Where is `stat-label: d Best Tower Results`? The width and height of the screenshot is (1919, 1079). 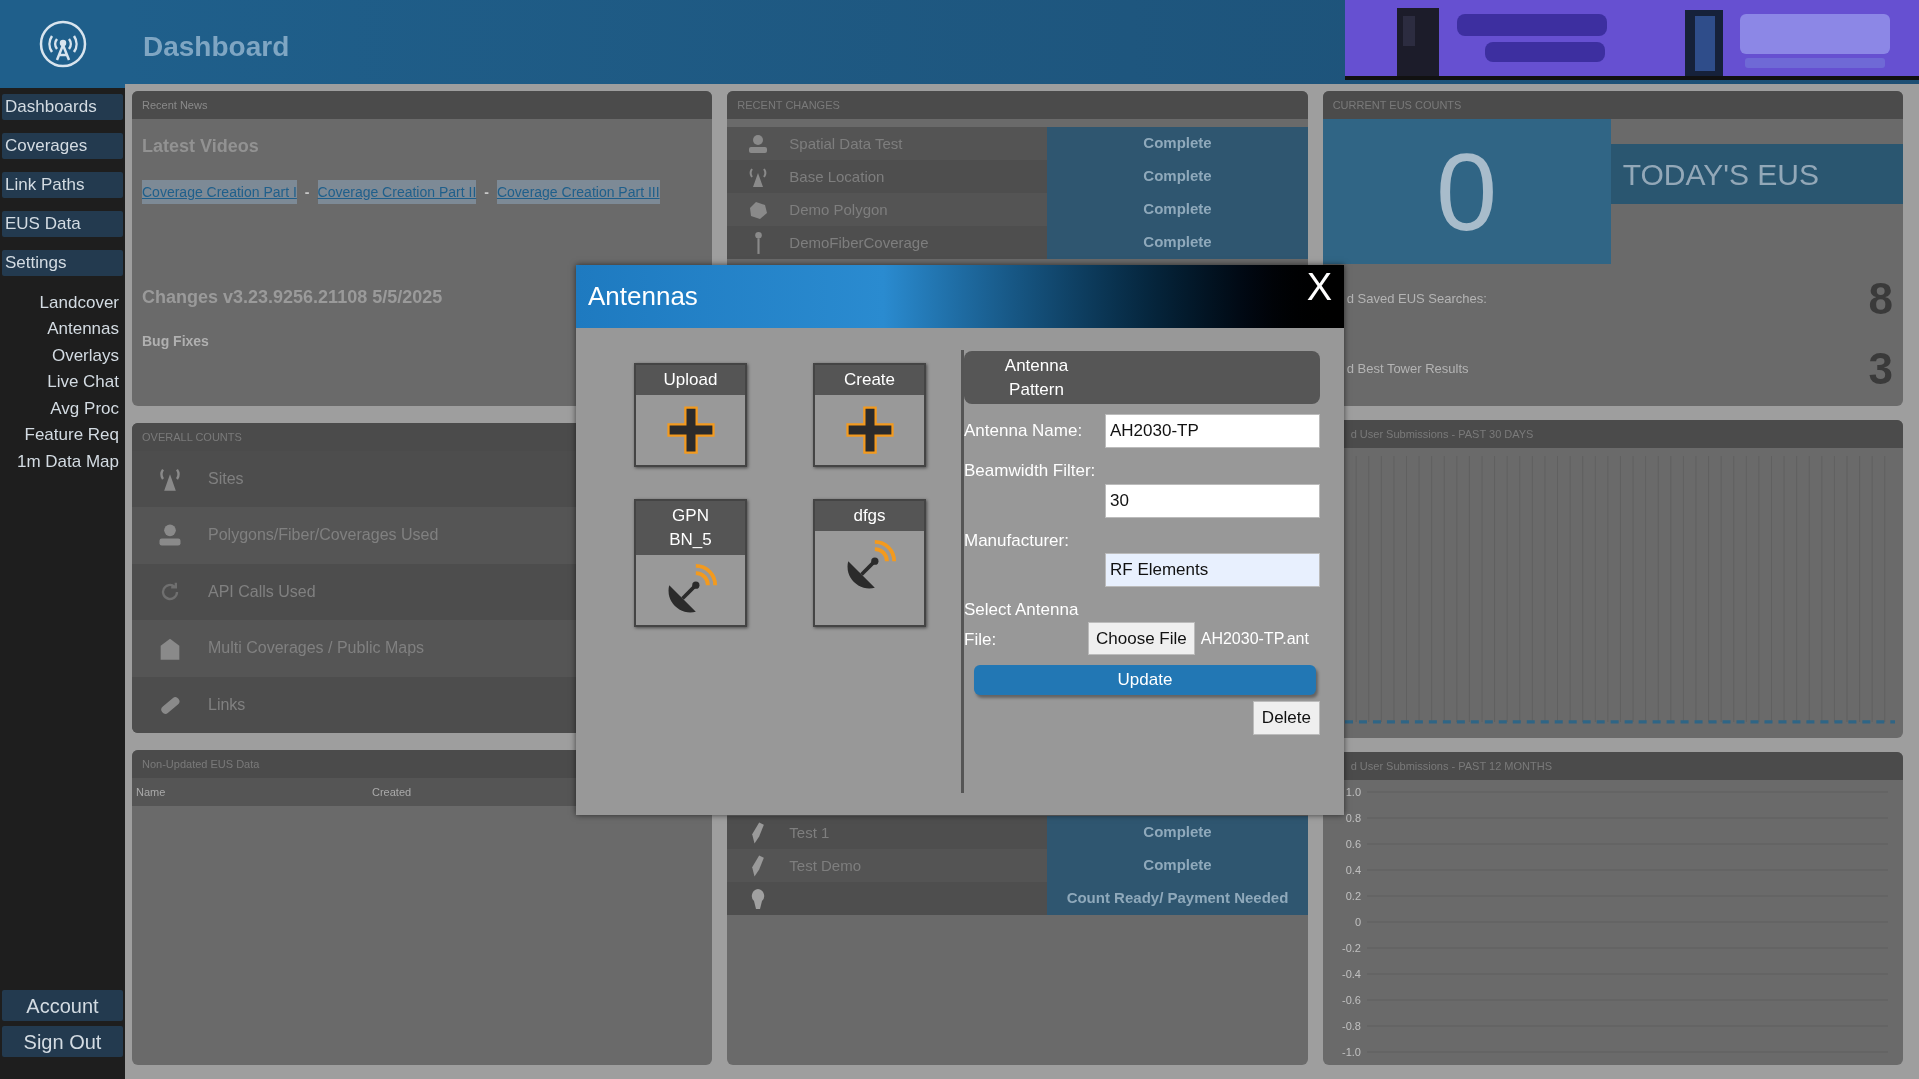 stat-label: d Best Tower Results is located at coordinates (1407, 369).